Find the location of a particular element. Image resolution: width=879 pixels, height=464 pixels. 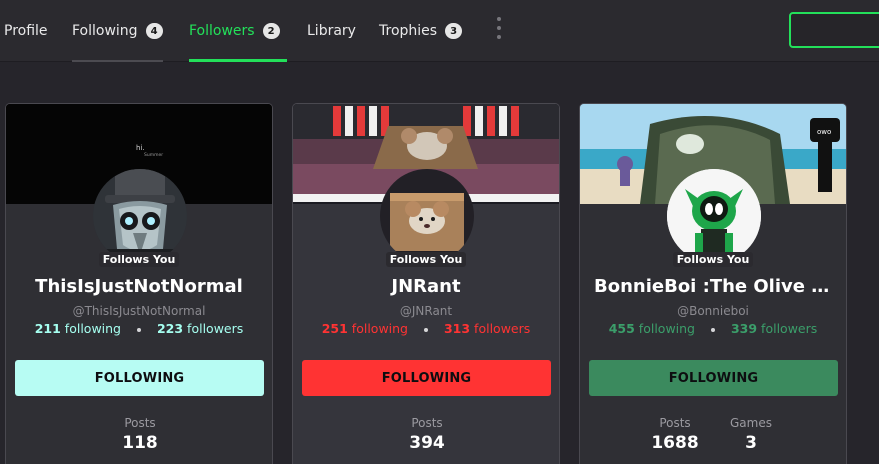

tab-profile: Profile is located at coordinates (26, 31).